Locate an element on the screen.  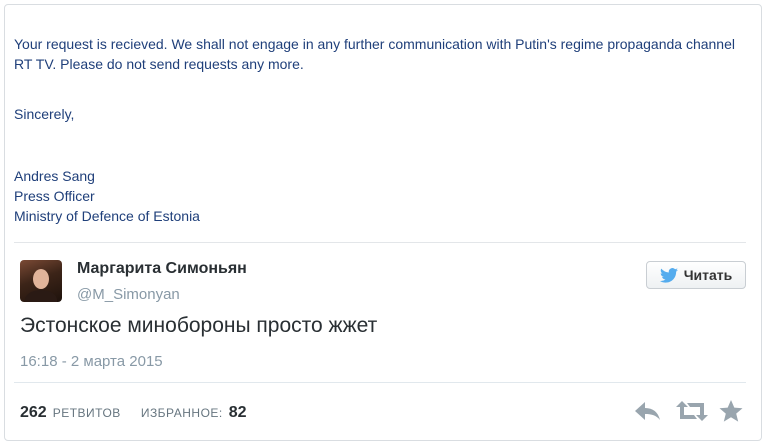
tweet-actions is located at coordinates (690, 411).